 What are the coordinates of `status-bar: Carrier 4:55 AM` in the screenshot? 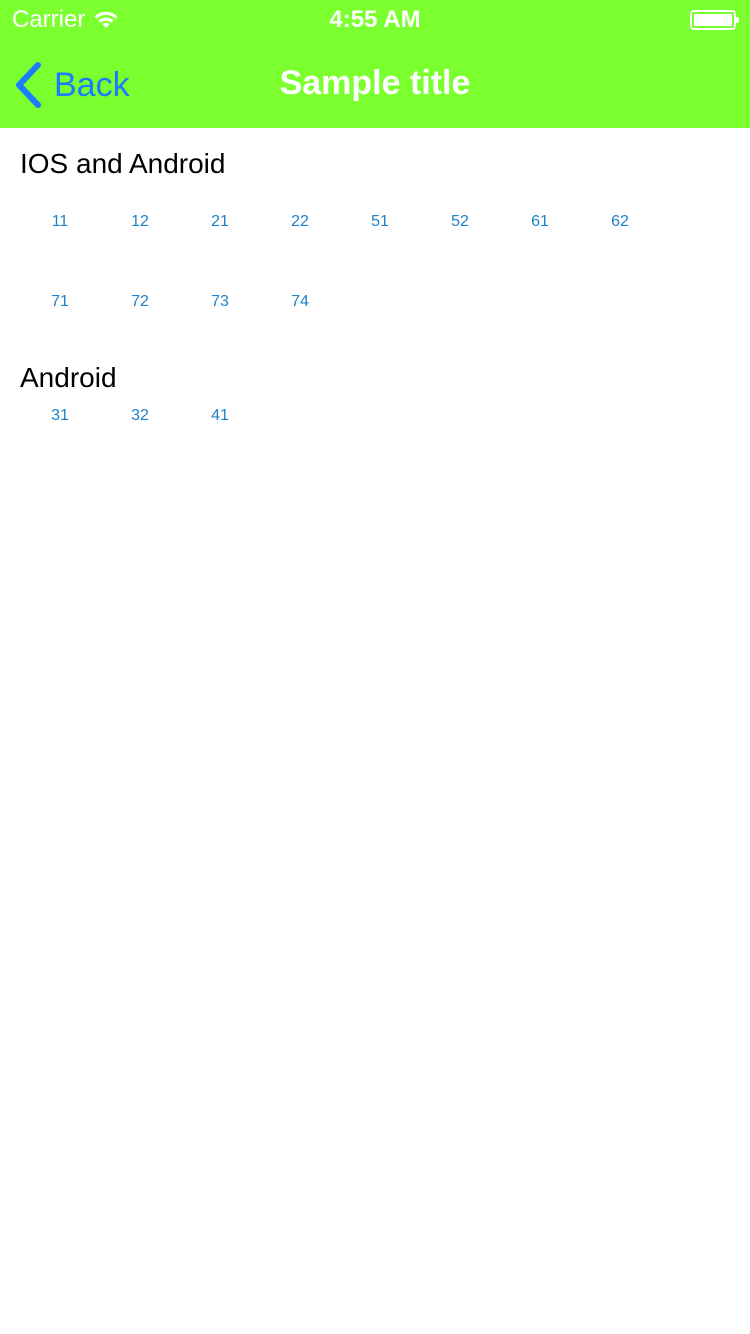 It's located at (375, 20).